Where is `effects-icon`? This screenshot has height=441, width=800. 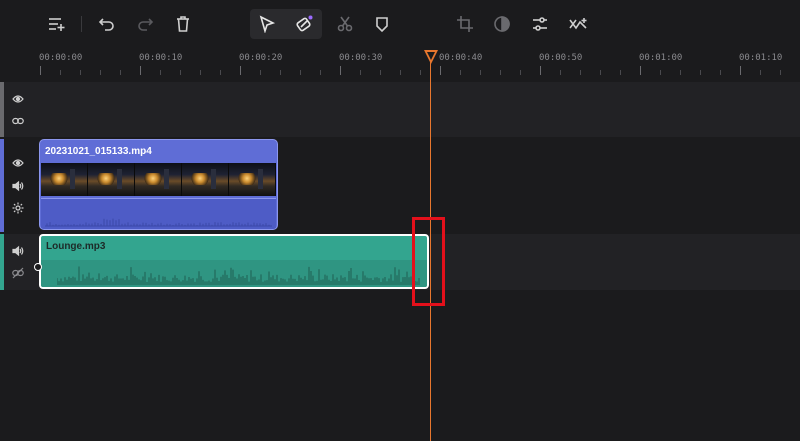 effects-icon is located at coordinates (18, 208).